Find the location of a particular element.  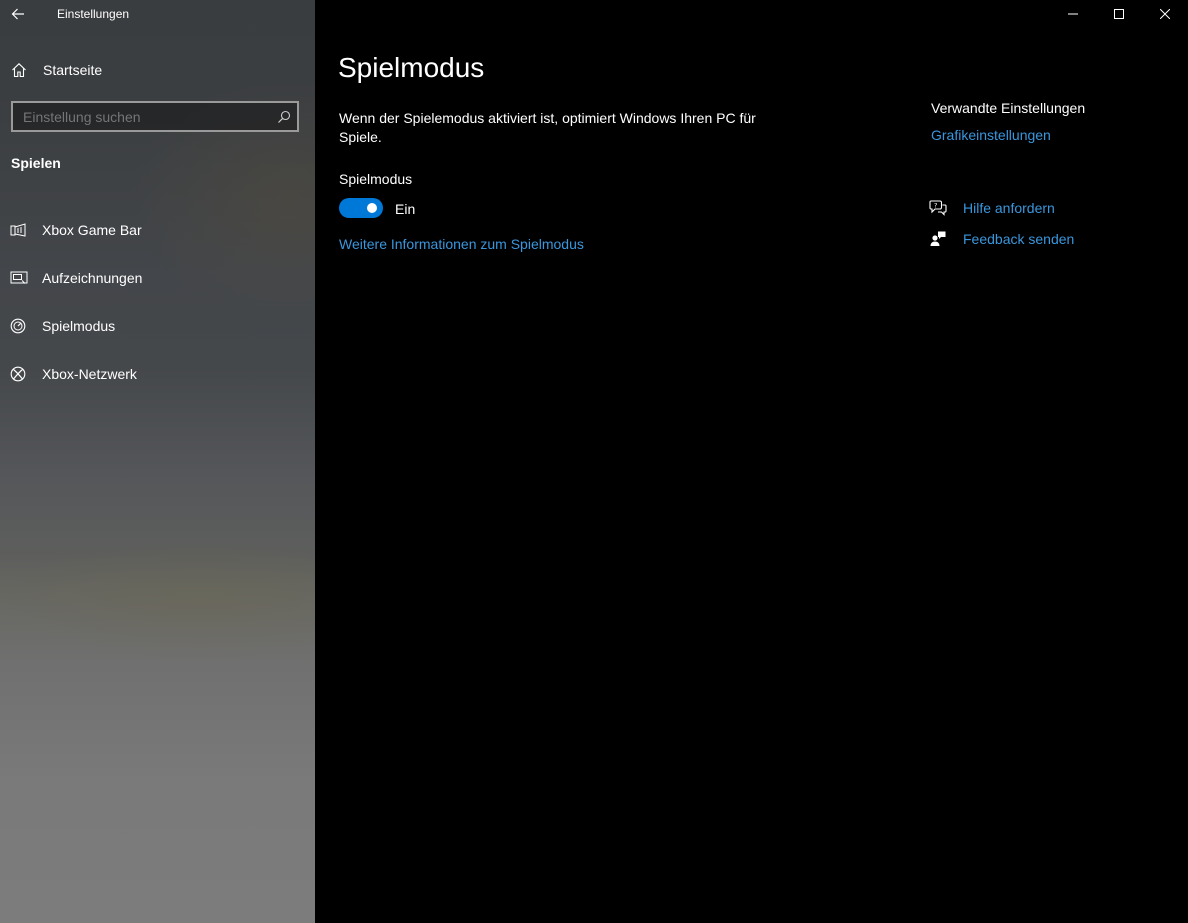

search-input is located at coordinates (142, 116).